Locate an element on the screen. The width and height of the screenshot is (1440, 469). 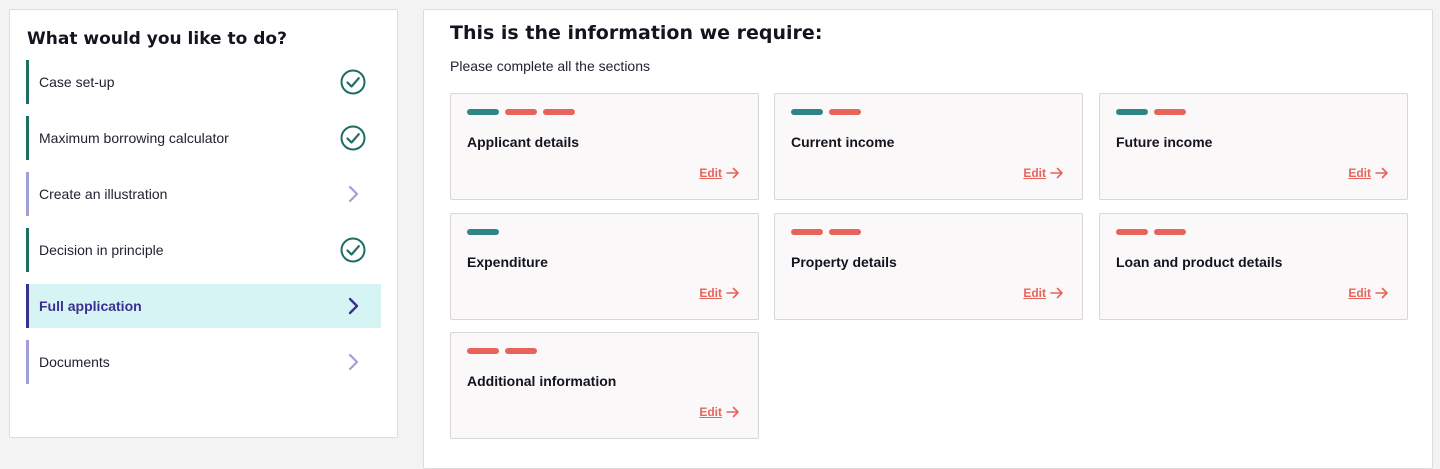
section-card-property-details: Property details Edit is located at coordinates (928, 266).